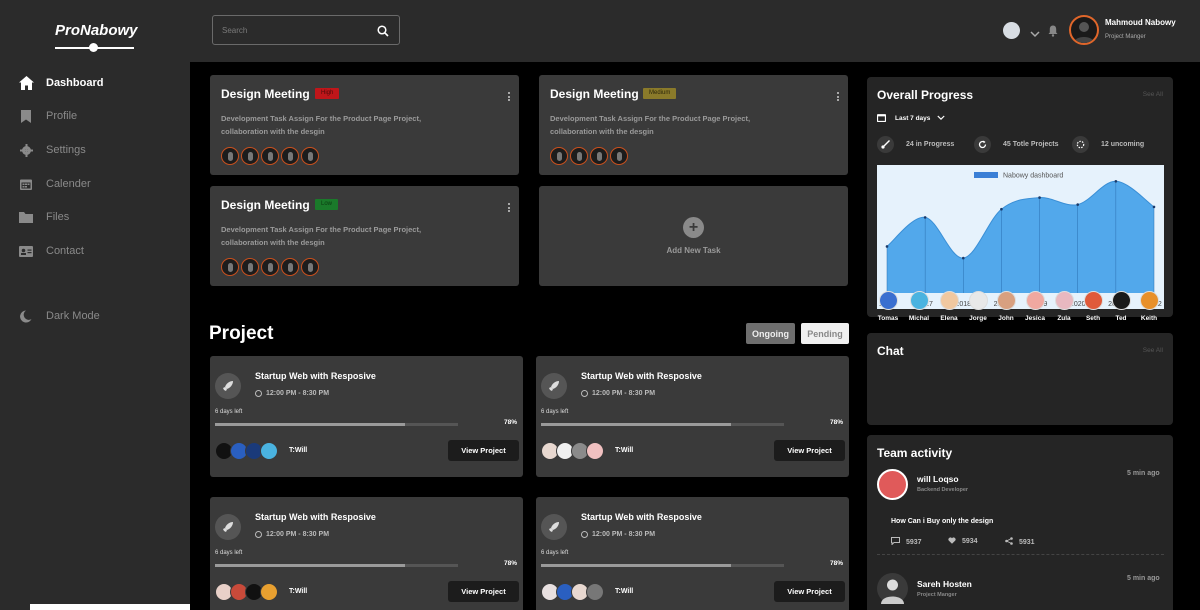 This screenshot has height=610, width=1200. What do you see at coordinates (1053, 33) in the screenshot?
I see `bell-icon` at bounding box center [1053, 33].